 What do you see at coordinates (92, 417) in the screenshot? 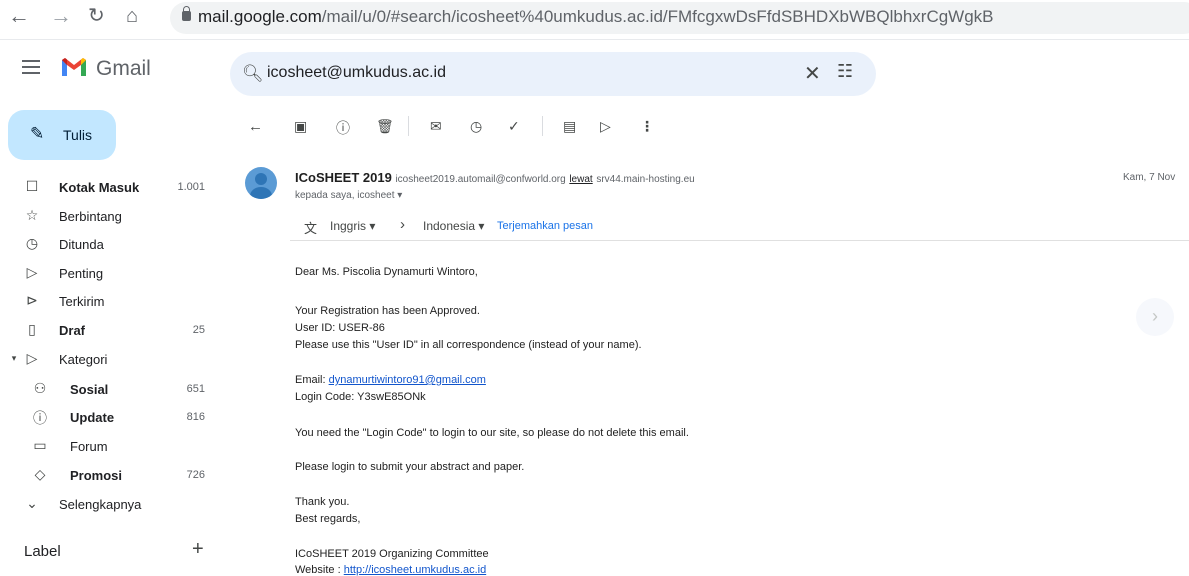
I see `sidebar-item-label: Update` at bounding box center [92, 417].